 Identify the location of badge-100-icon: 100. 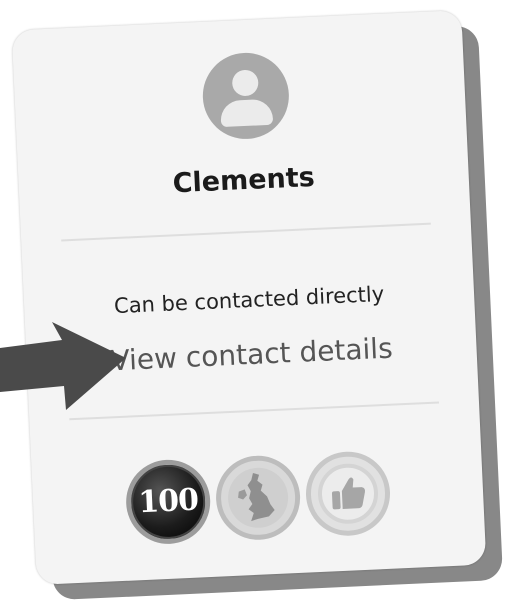
(168, 502).